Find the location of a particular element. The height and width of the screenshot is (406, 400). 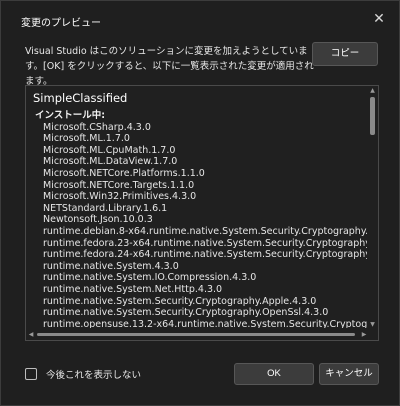

package-item: Microsoft.NETCore.Platforms.1.1.0 is located at coordinates (124, 173).